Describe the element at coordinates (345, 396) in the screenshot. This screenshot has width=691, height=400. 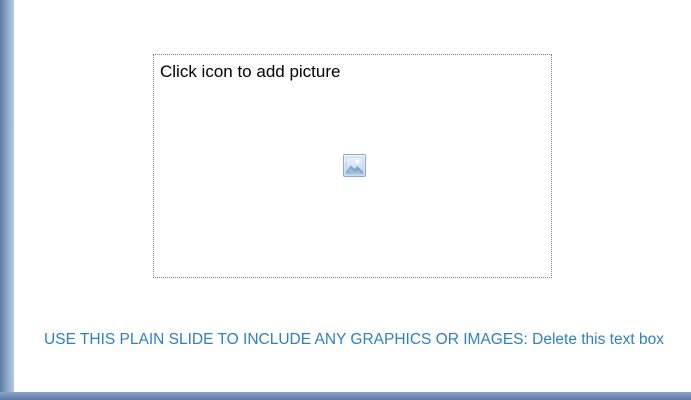
I see `window-frame-bottom` at that location.